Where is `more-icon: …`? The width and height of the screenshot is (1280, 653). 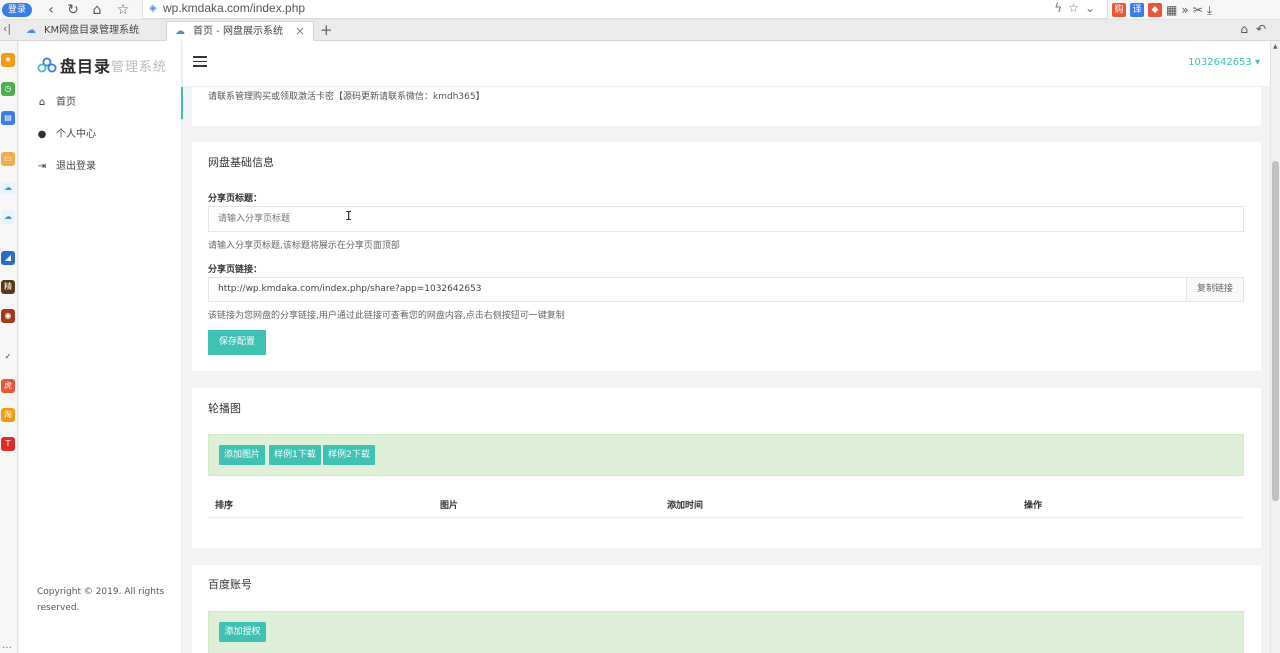
more-icon: … is located at coordinates (7, 645).